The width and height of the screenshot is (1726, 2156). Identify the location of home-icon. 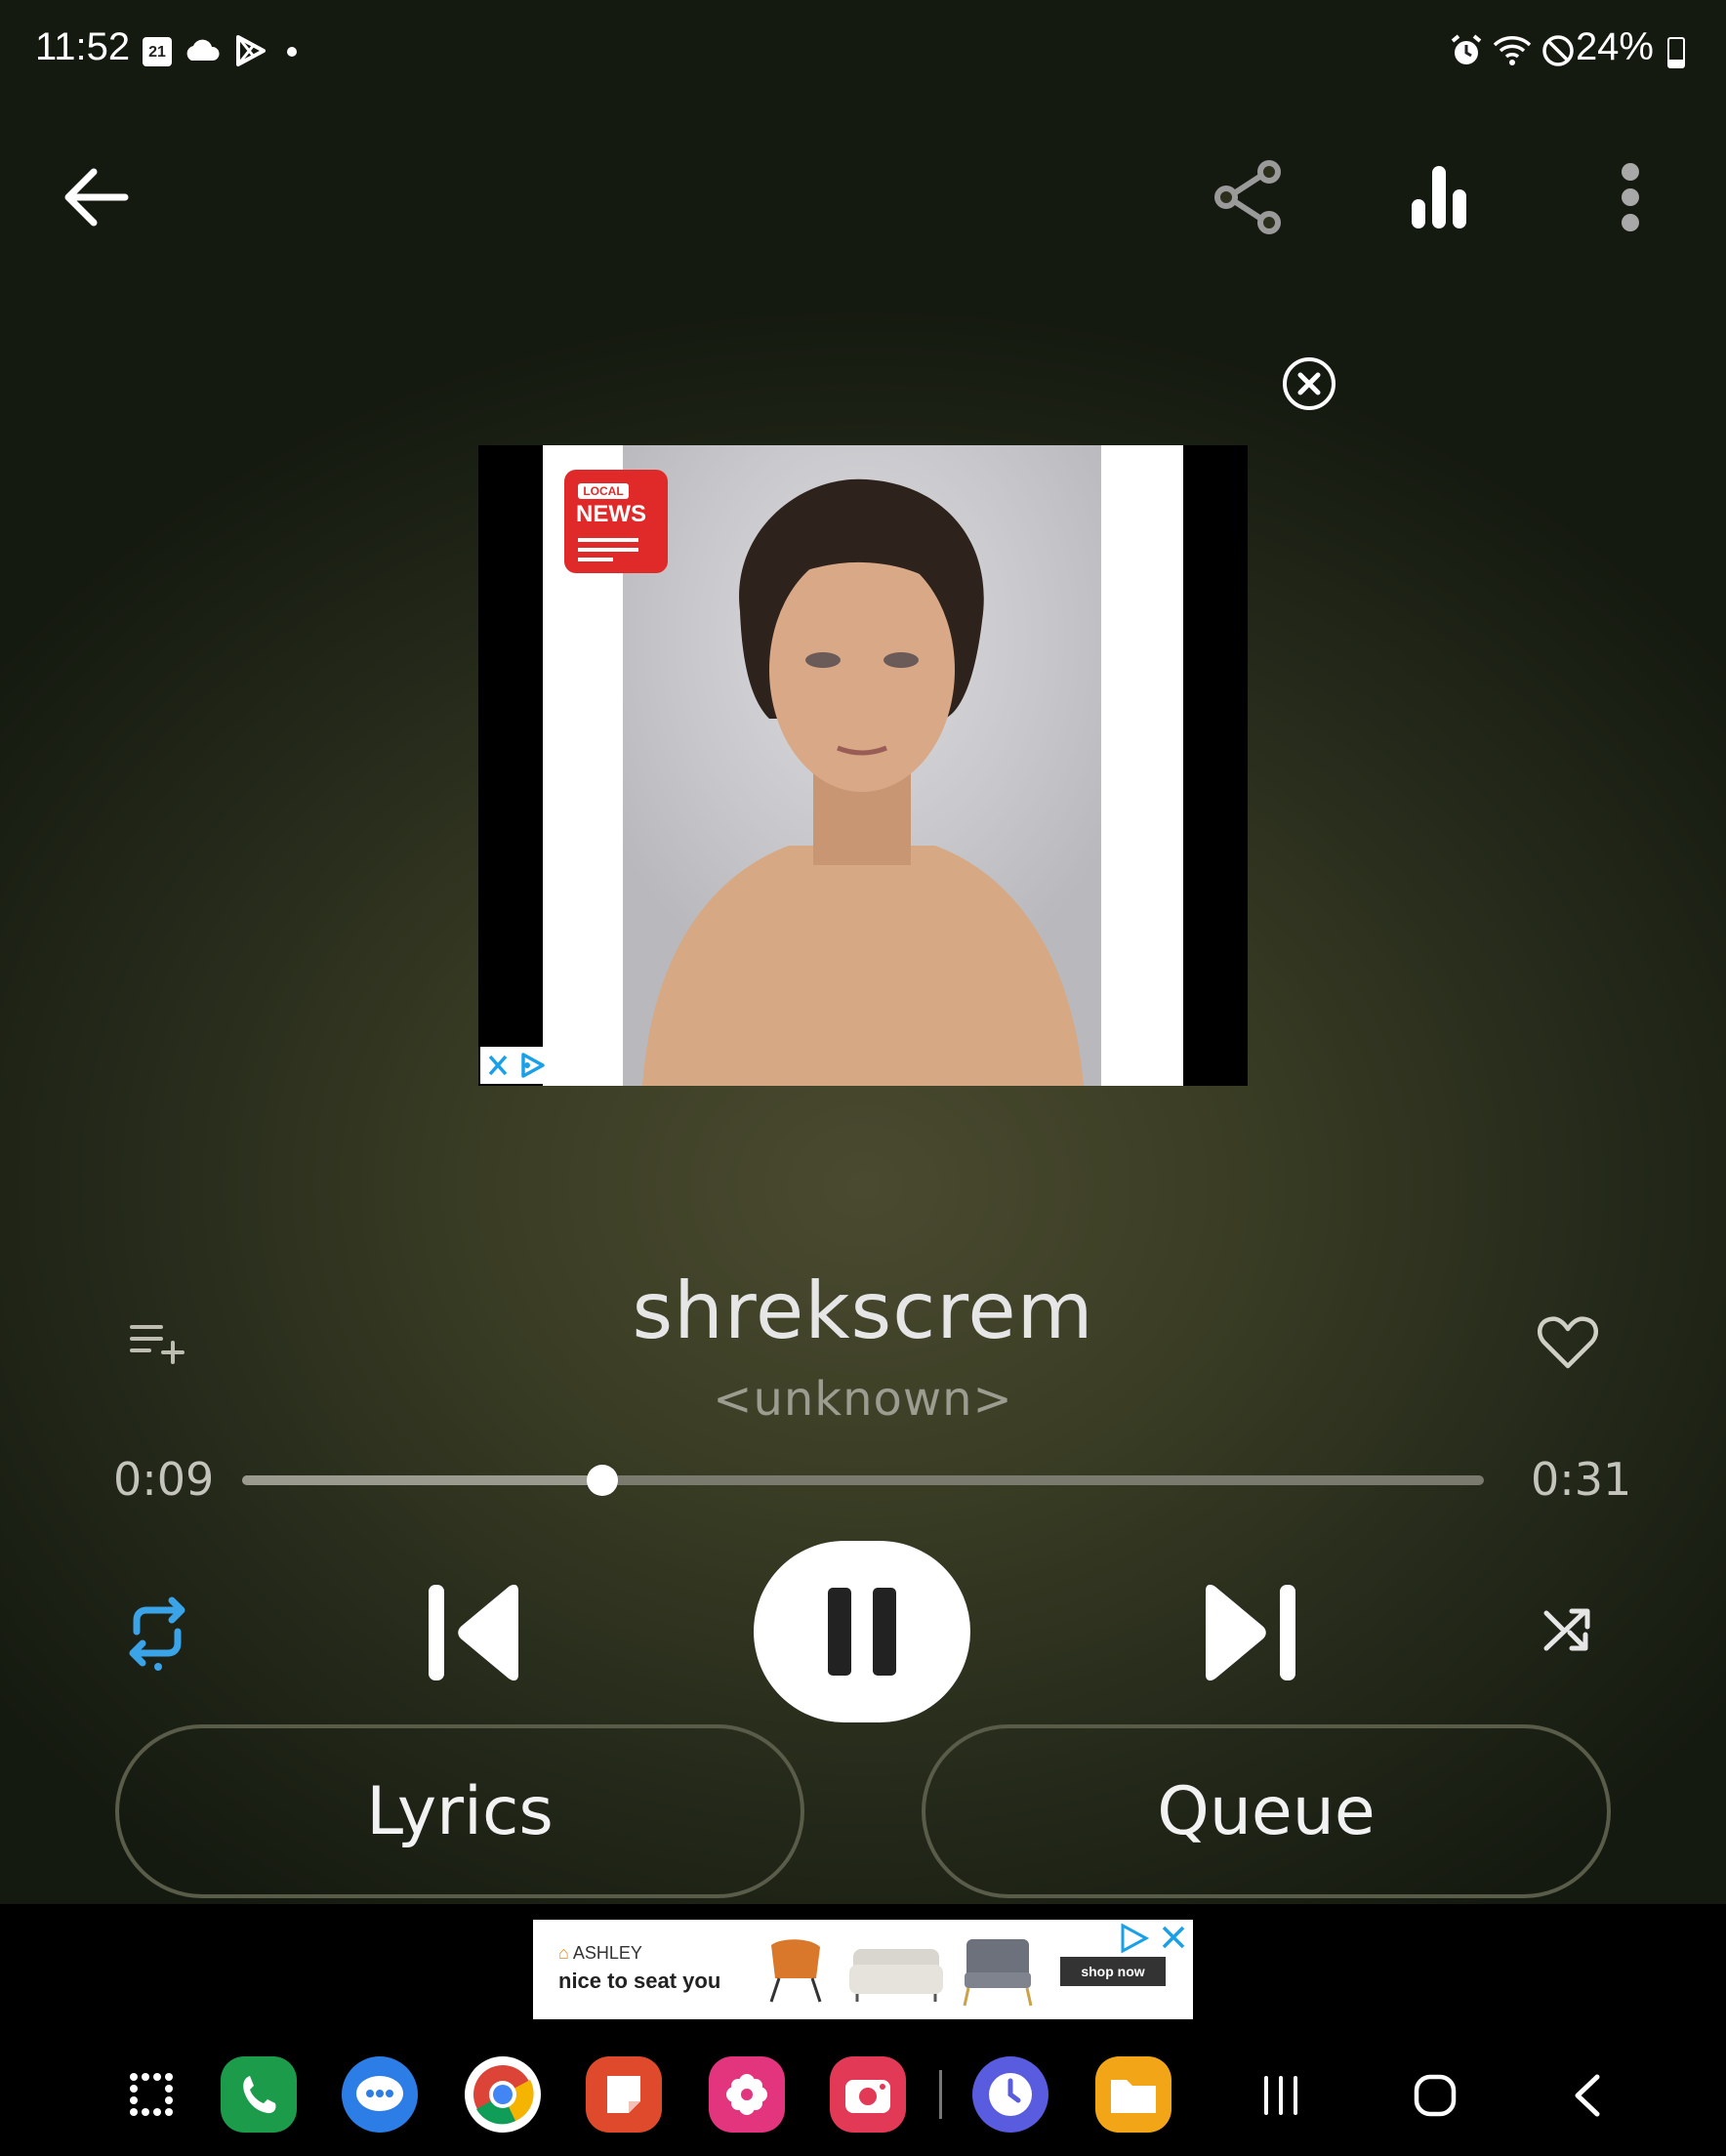
(1435, 2095).